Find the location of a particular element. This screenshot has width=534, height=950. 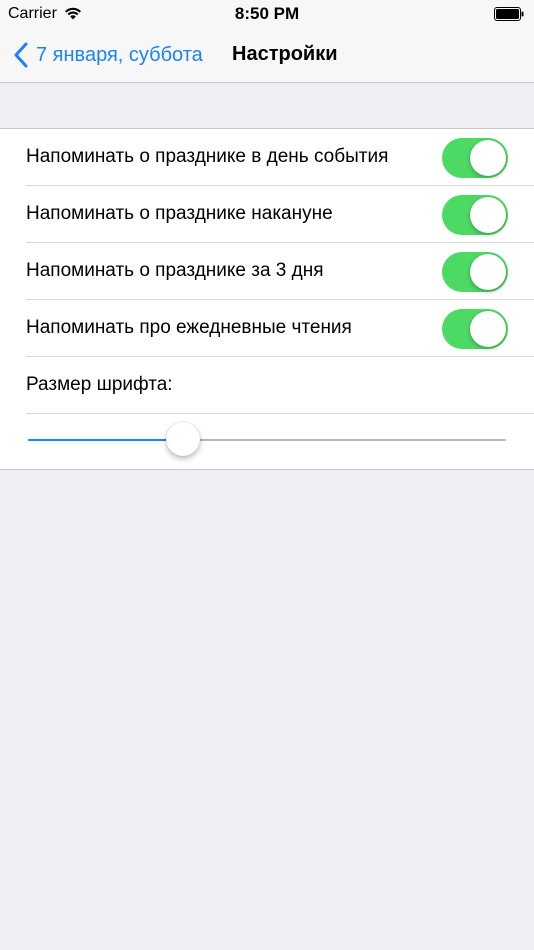

setting-row-eve: Напоминать о празднике накануне is located at coordinates (267, 214).